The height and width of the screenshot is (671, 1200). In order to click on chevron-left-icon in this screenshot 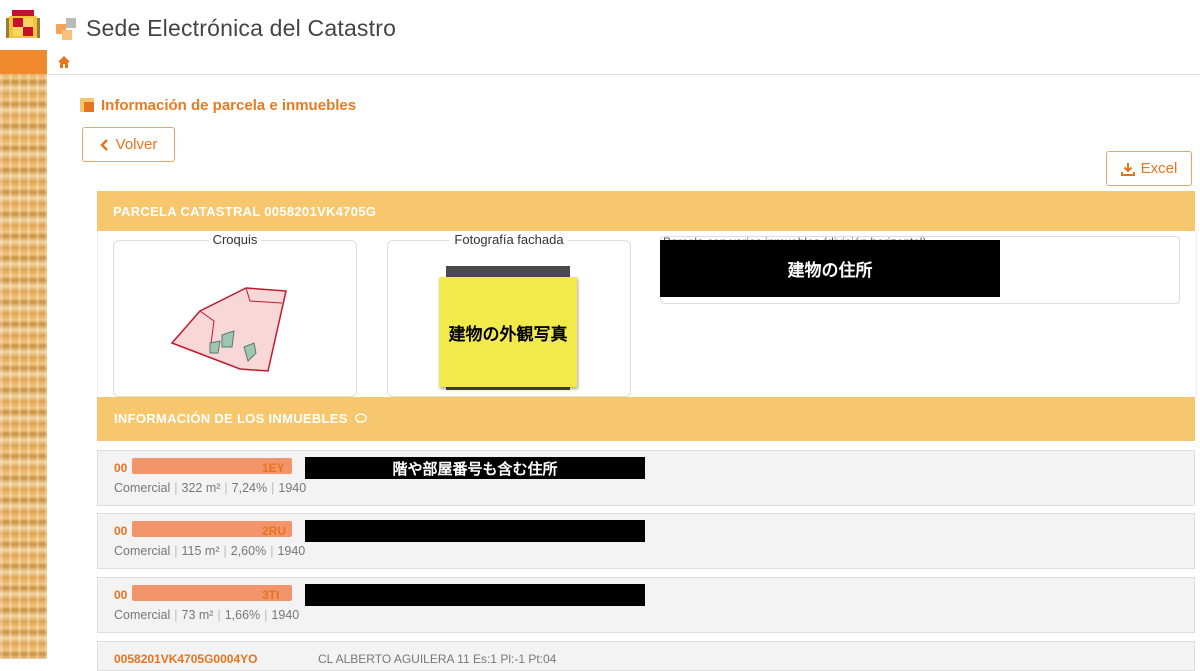, I will do `click(103, 144)`.